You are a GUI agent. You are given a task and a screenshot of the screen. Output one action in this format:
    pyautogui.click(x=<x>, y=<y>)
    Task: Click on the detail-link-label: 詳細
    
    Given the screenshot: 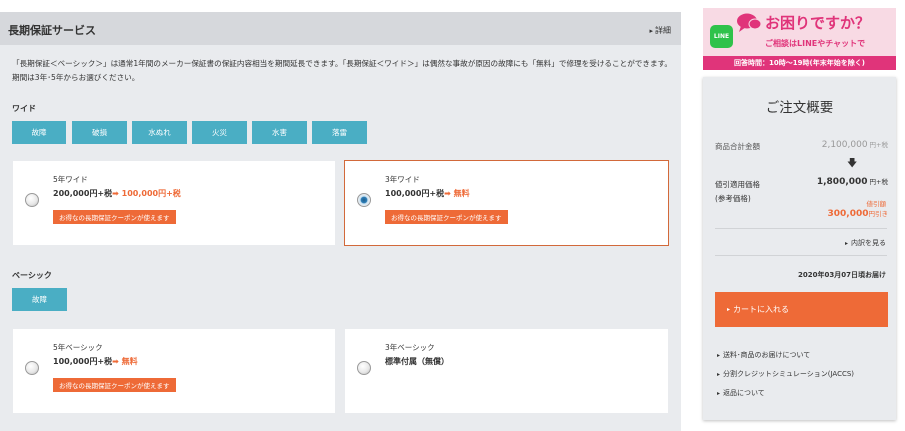 What is the action you would take?
    pyautogui.click(x=663, y=30)
    